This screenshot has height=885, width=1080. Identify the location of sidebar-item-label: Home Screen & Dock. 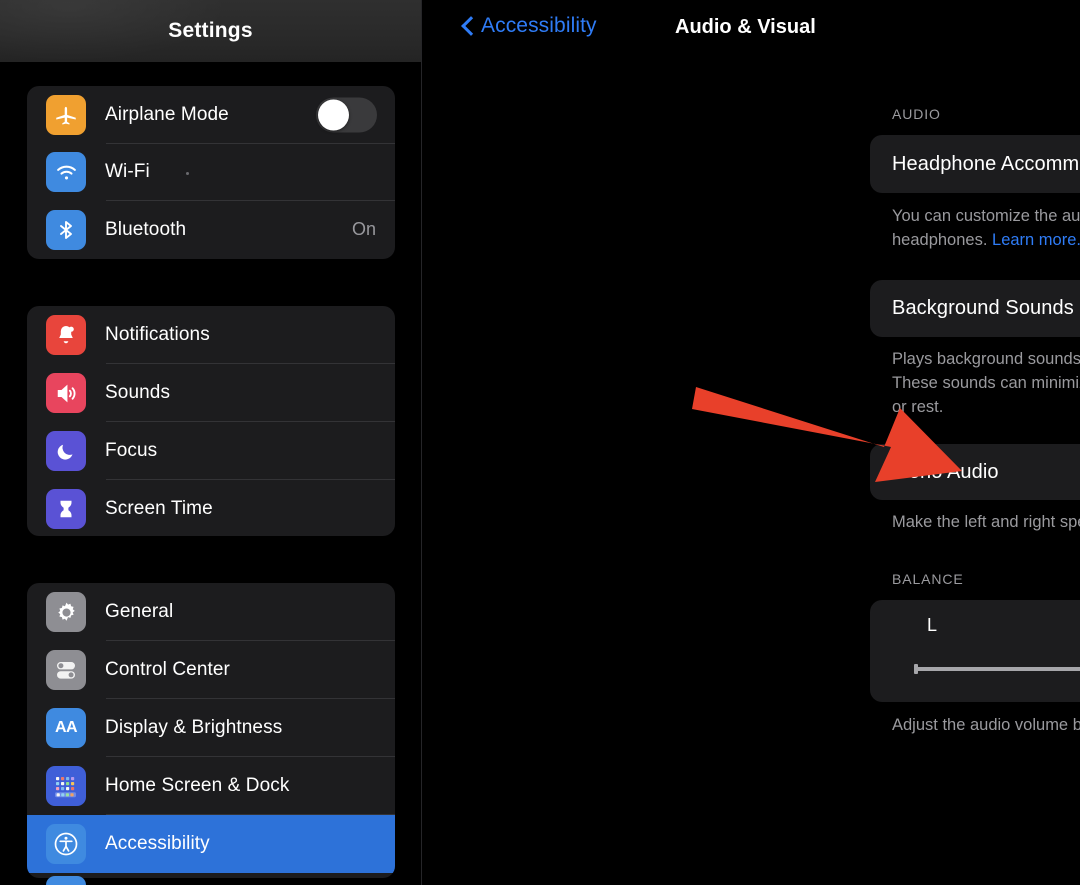
(197, 785).